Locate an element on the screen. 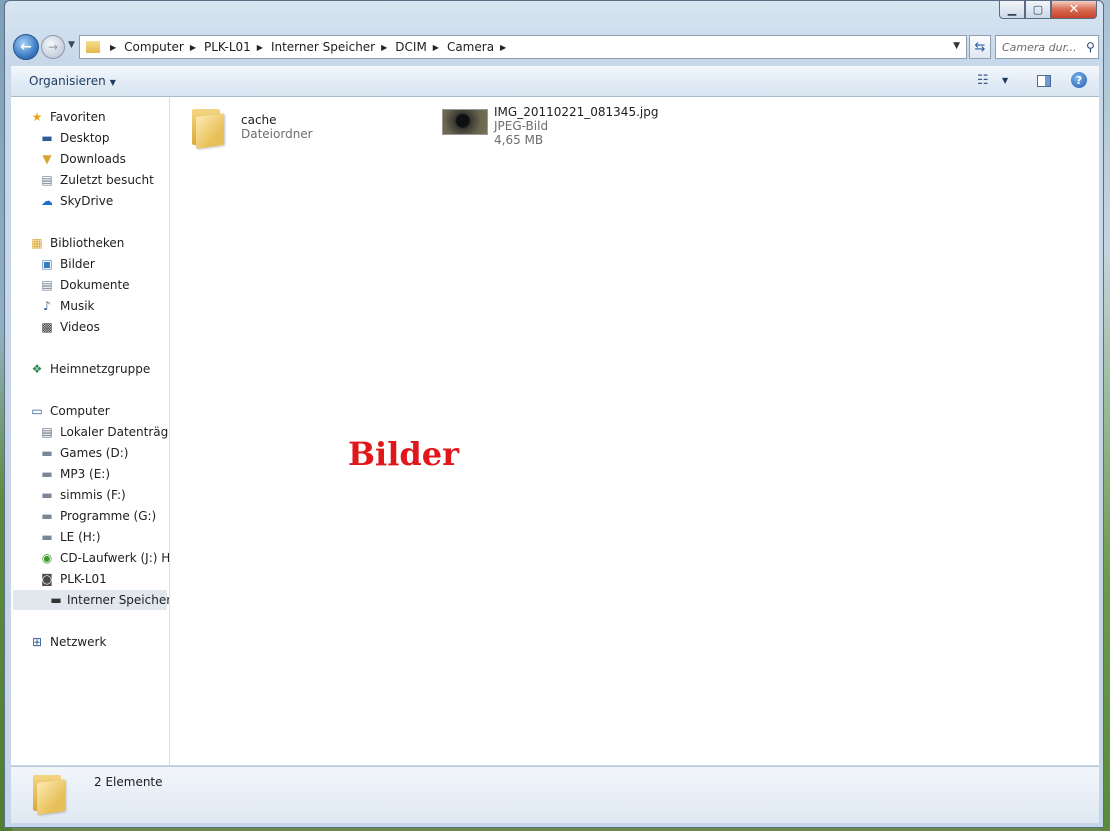  cloud-icon: ☁ is located at coordinates (47, 201).